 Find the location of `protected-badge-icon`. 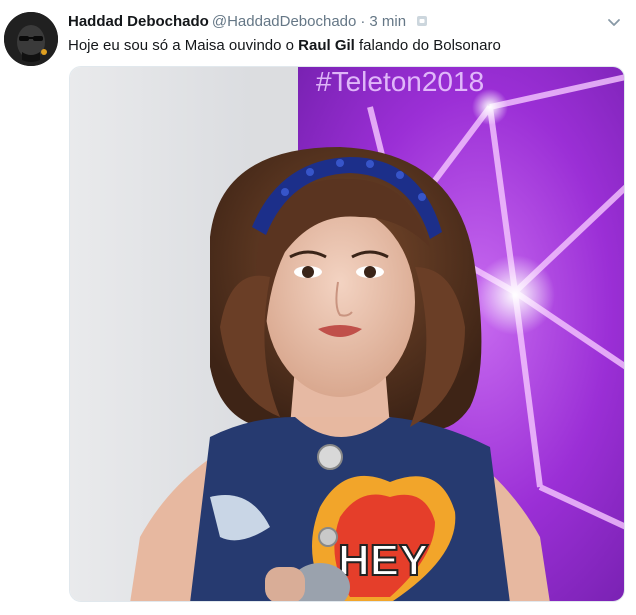

protected-badge-icon is located at coordinates (422, 20).